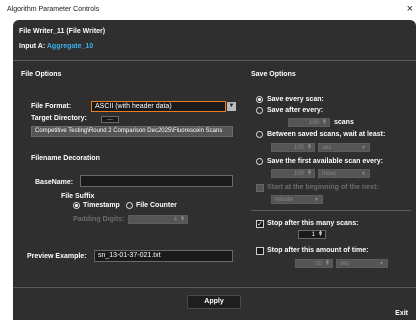 The width and height of the screenshot is (419, 322). I want to click on first-available-radio, so click(259, 161).